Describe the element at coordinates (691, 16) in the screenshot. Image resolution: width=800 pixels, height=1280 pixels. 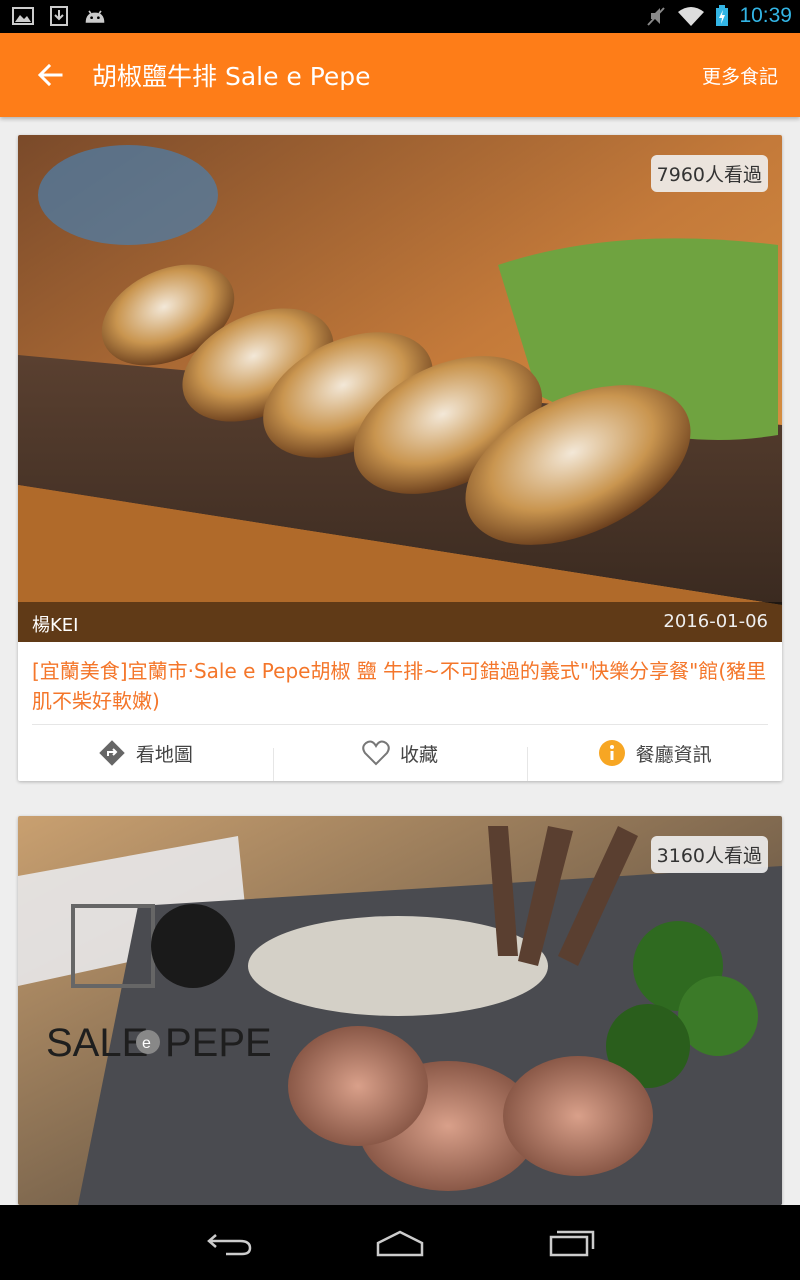
I see `wifi-icon` at that location.